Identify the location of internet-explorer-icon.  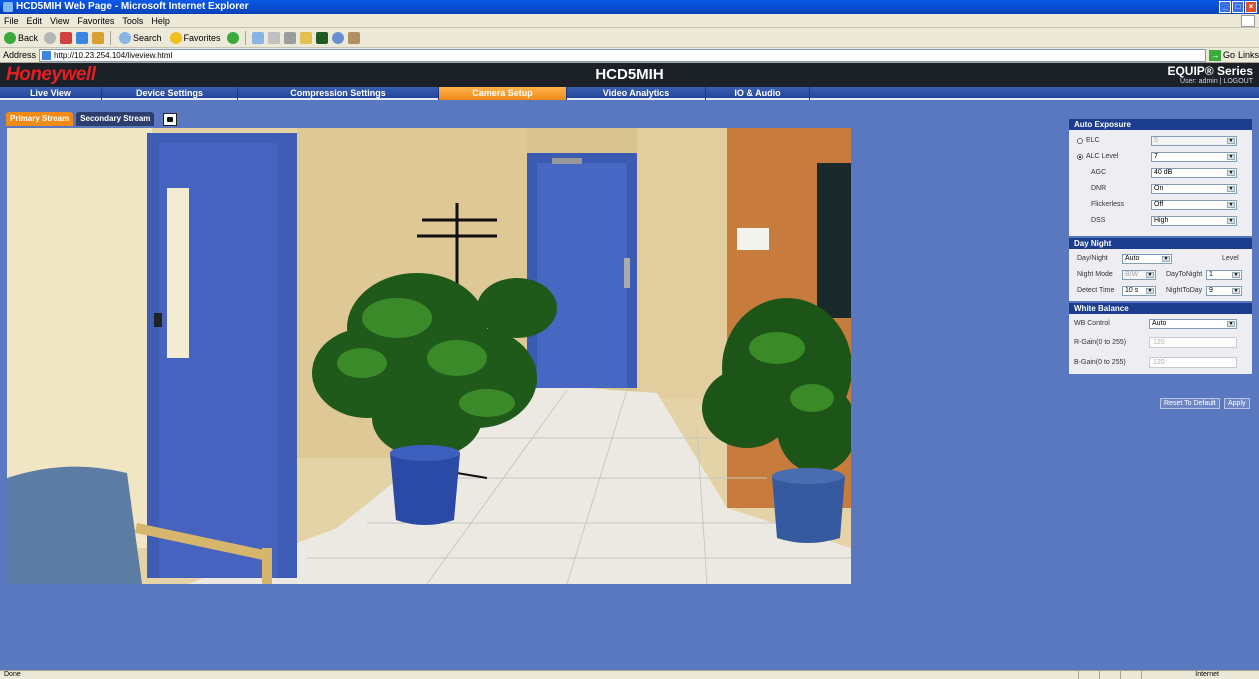
(8, 7).